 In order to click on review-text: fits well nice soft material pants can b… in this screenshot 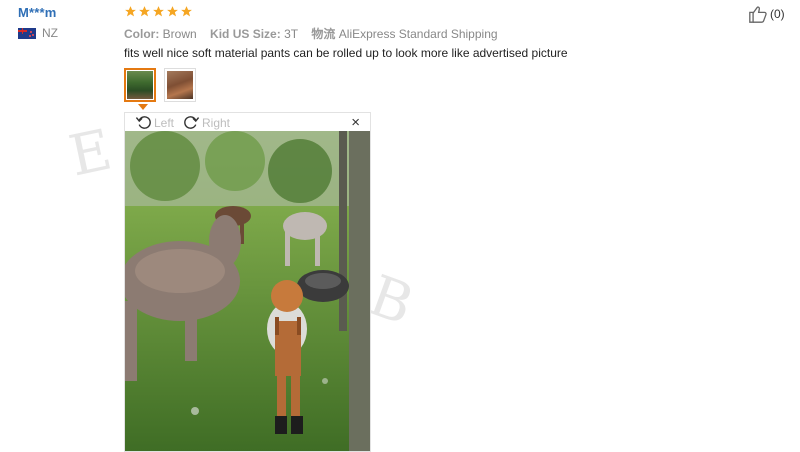, I will do `click(346, 53)`.